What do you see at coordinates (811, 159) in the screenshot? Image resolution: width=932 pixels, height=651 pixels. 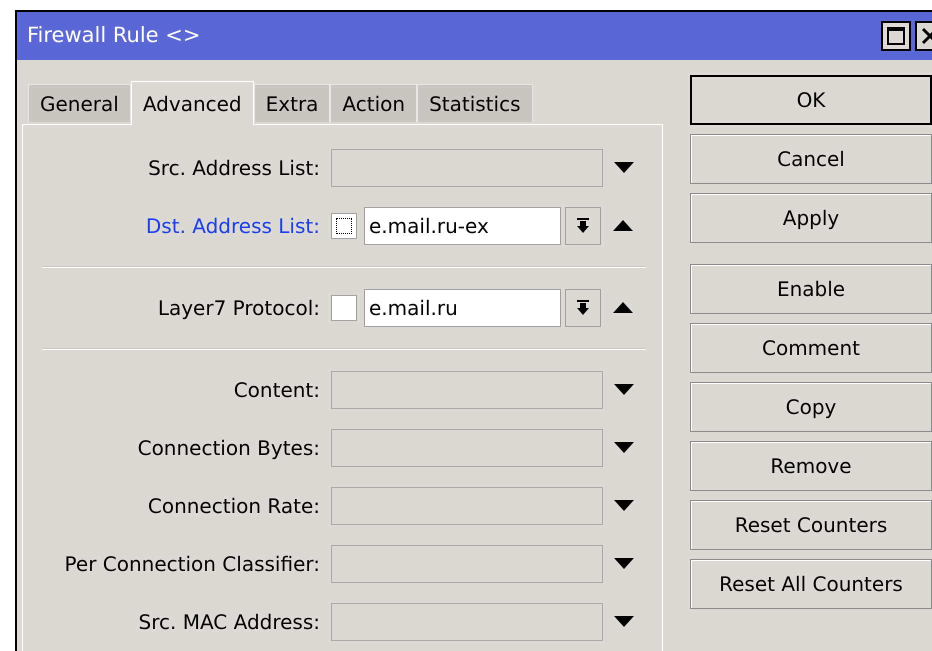 I see `dialog-button: Cancel` at bounding box center [811, 159].